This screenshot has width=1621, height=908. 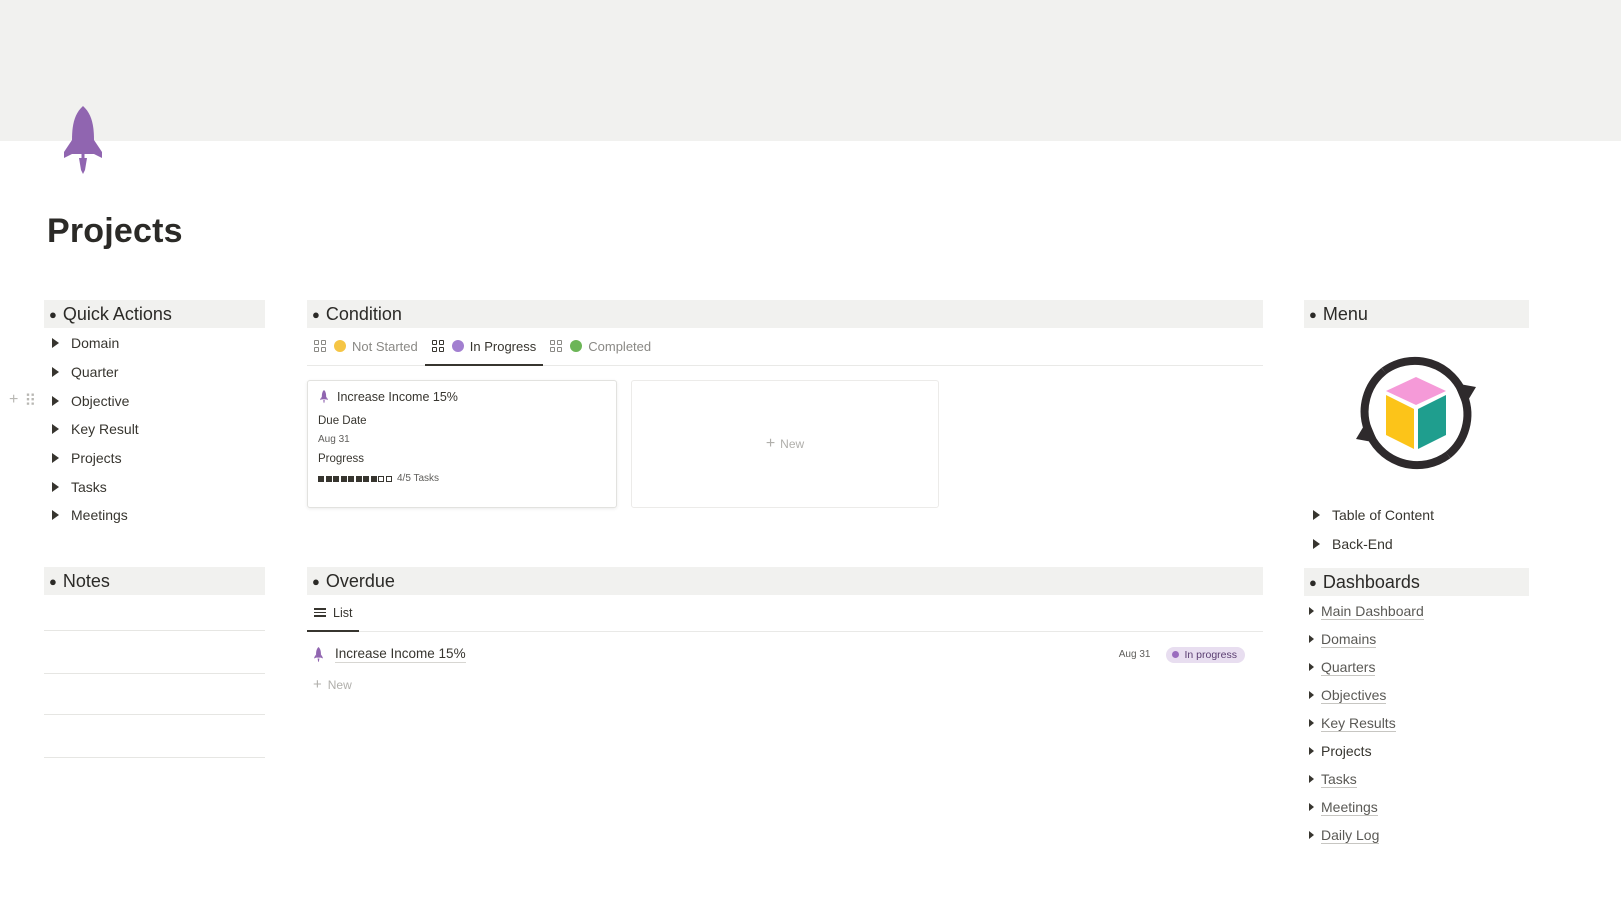 I want to click on dashboard-link-tasks: Tasks, so click(x=1416, y=779).